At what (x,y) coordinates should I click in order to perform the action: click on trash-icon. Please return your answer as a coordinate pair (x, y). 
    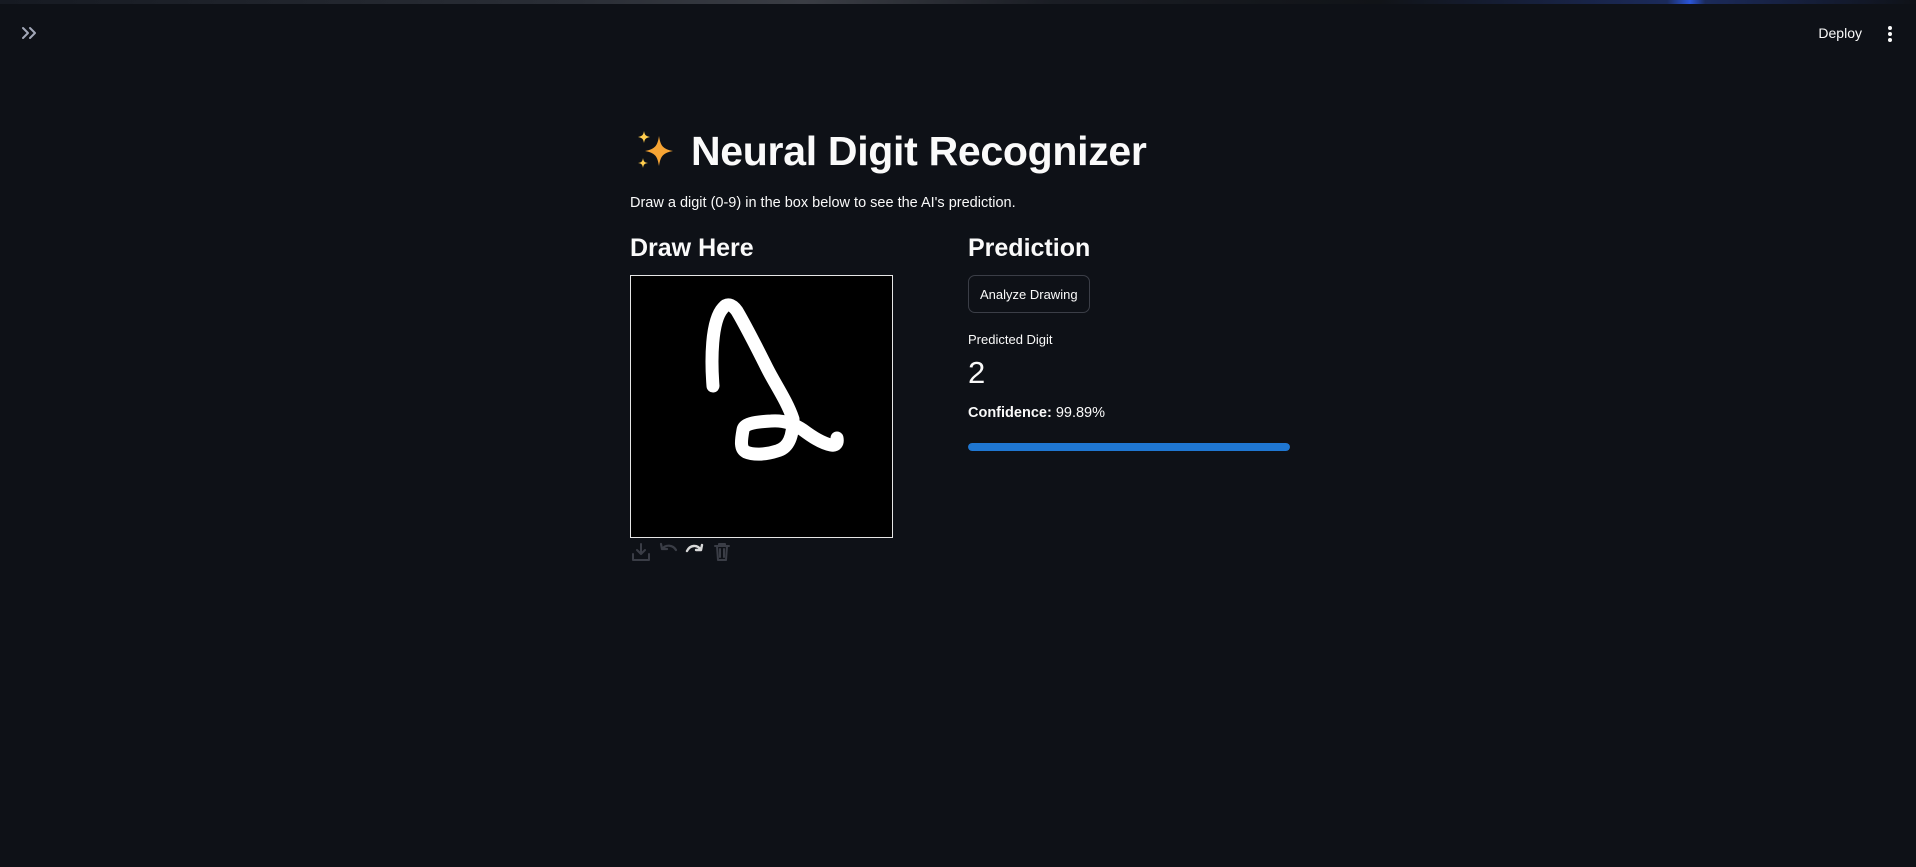
    Looking at the image, I should click on (722, 552).